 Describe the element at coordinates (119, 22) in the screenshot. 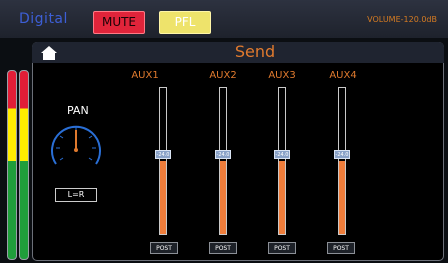

I see `mute-button: MUTE` at that location.